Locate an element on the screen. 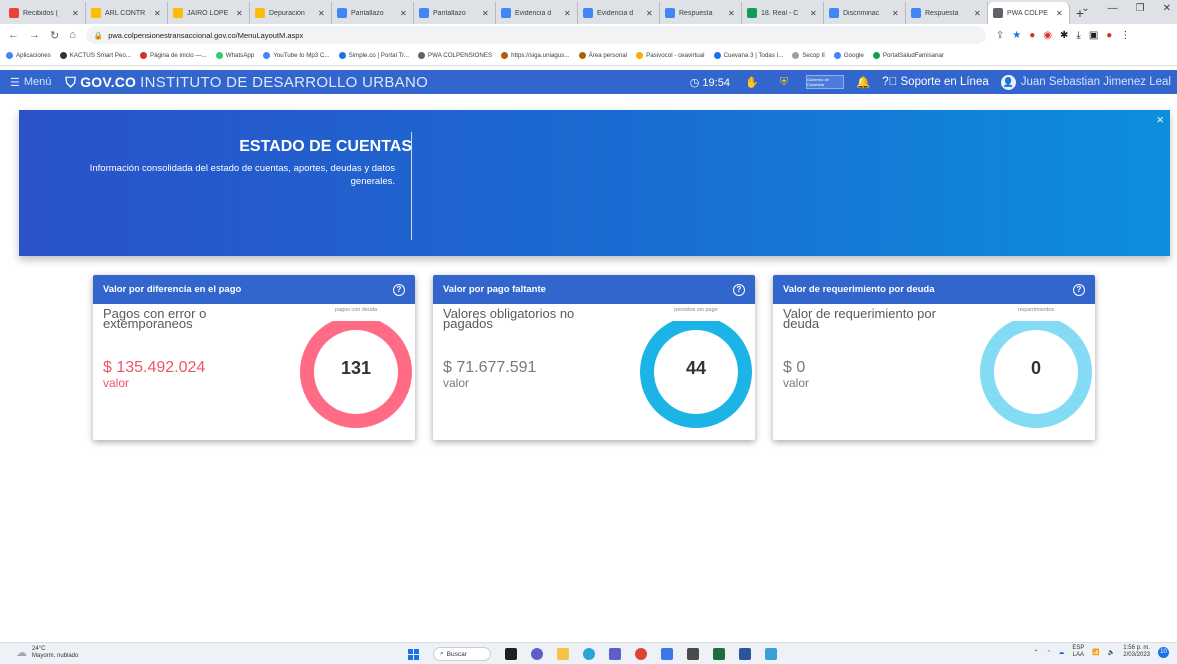  ring-count: 44 is located at coordinates (696, 368).